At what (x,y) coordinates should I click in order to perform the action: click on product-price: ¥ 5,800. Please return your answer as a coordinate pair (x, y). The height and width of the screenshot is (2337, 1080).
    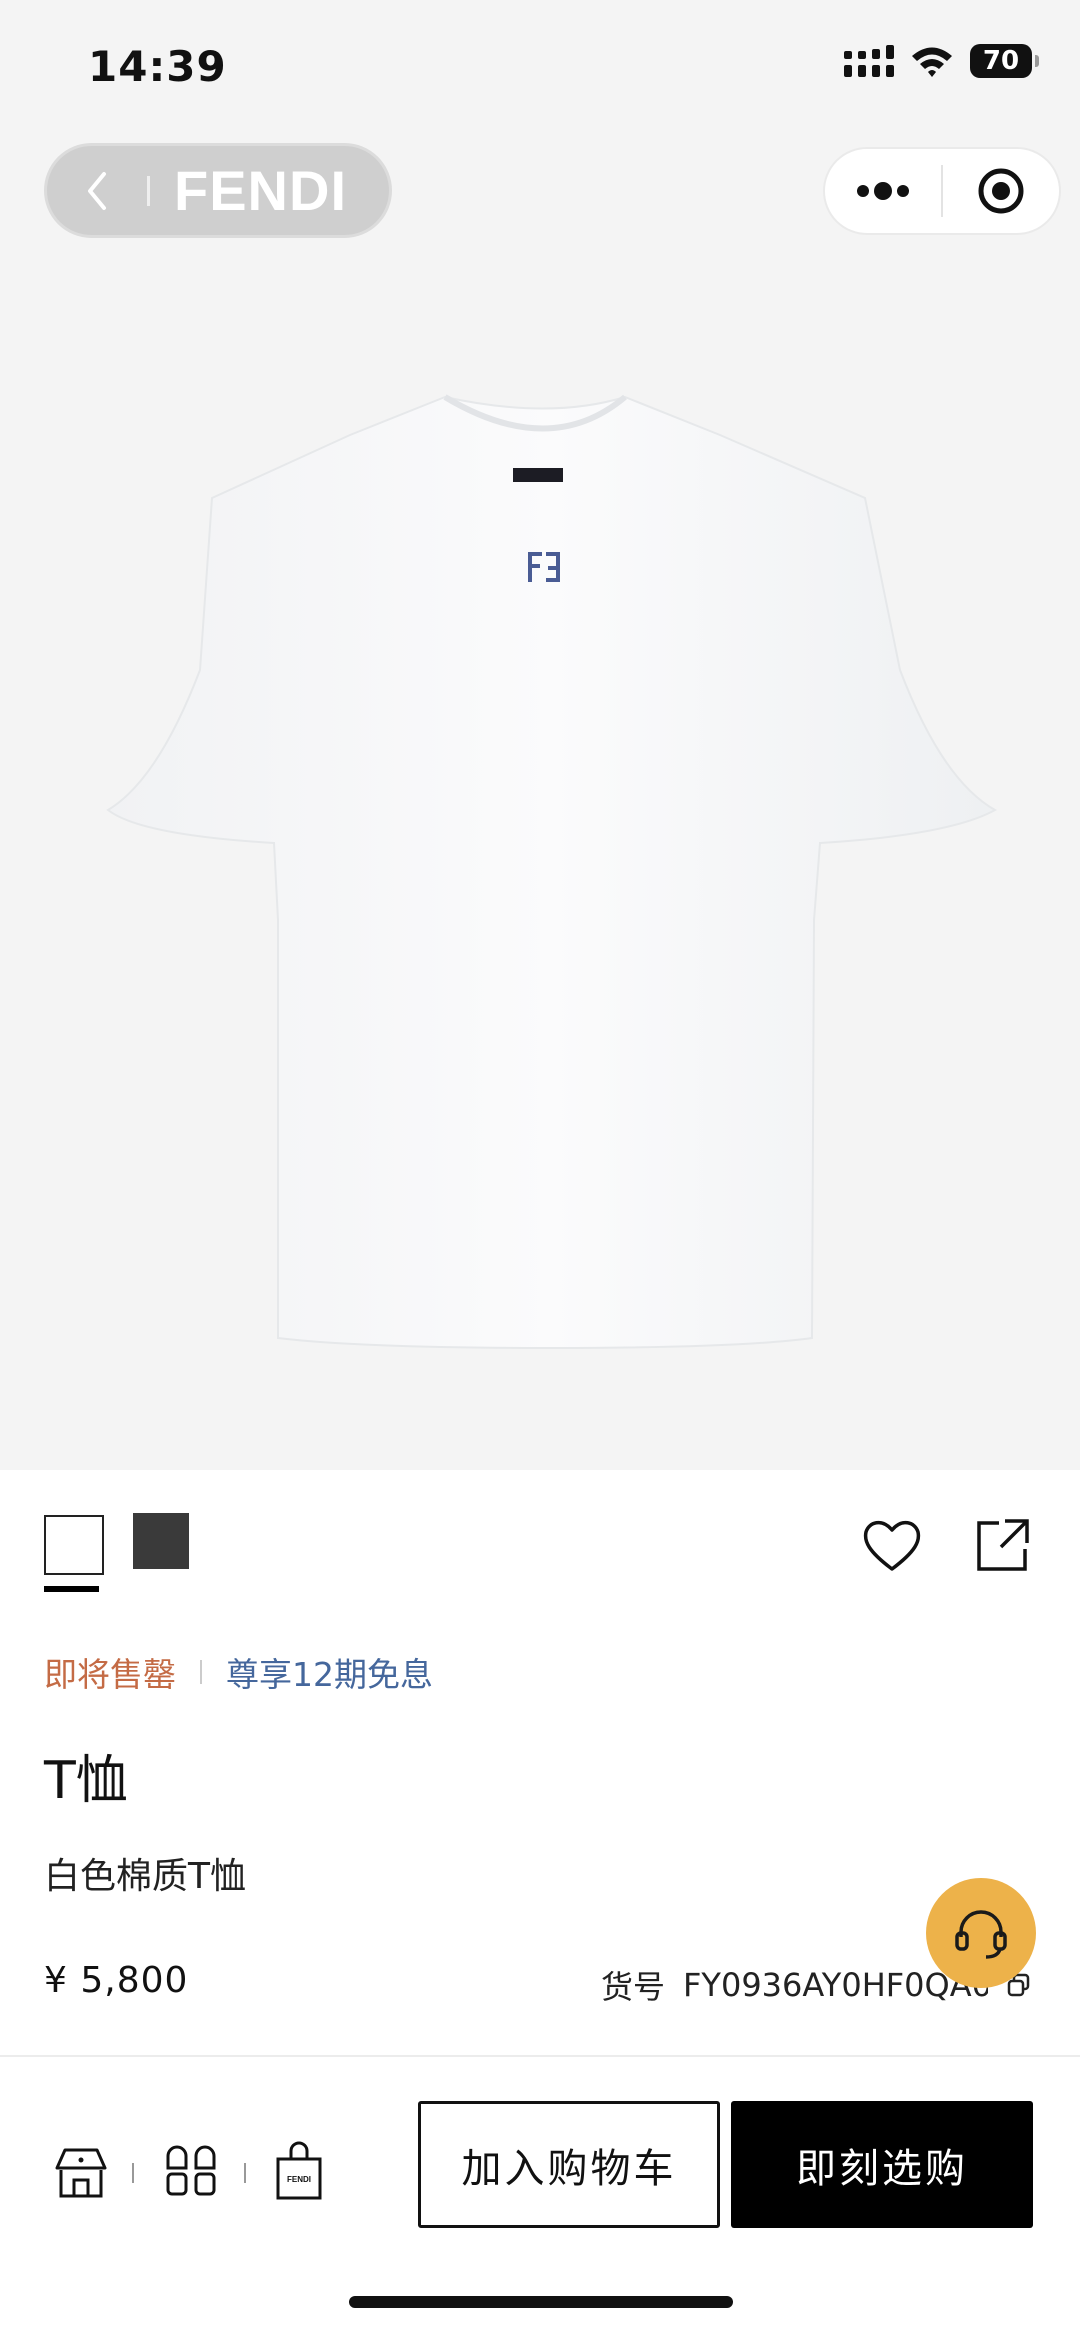
    Looking at the image, I should click on (116, 1980).